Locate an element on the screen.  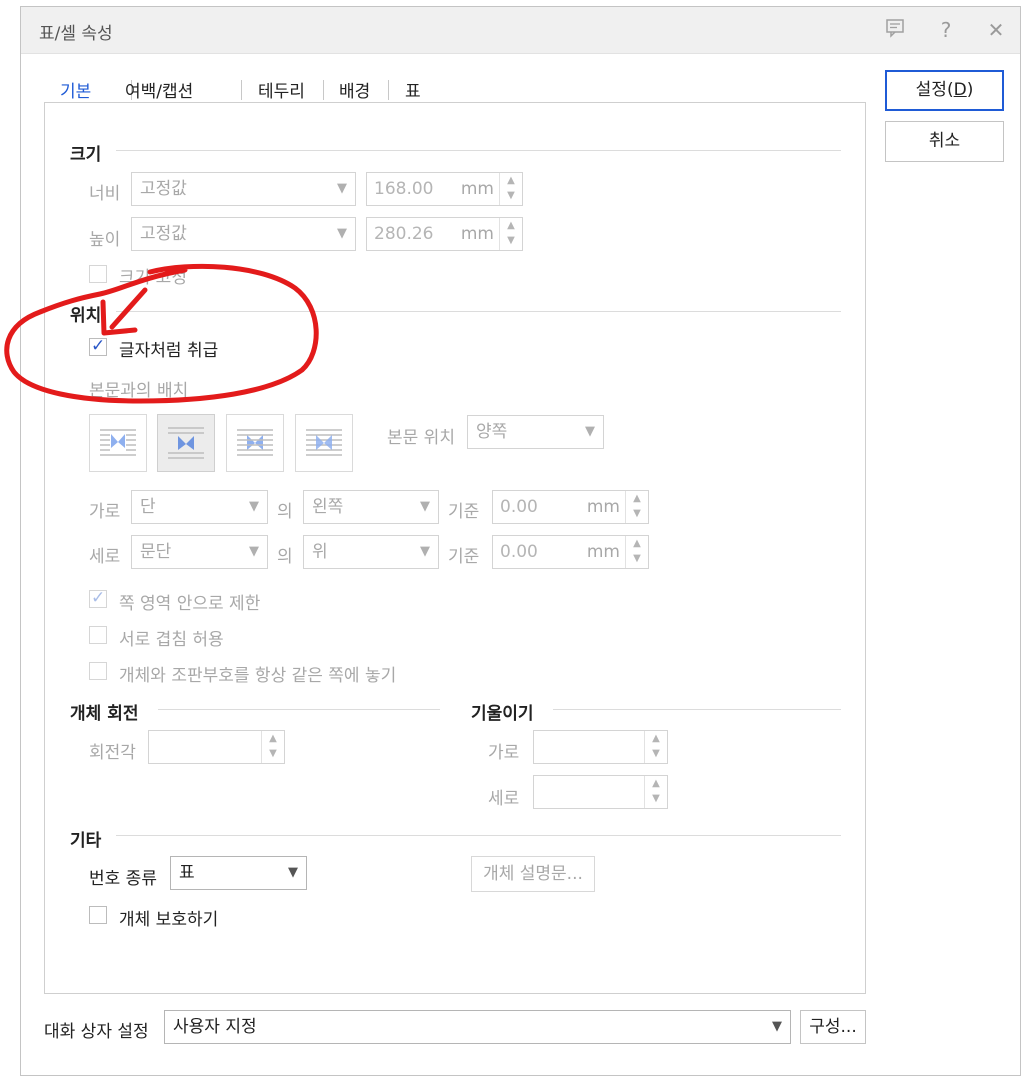
height-value-field: 280.26 mm ▲ ▼ is located at coordinates (444, 234).